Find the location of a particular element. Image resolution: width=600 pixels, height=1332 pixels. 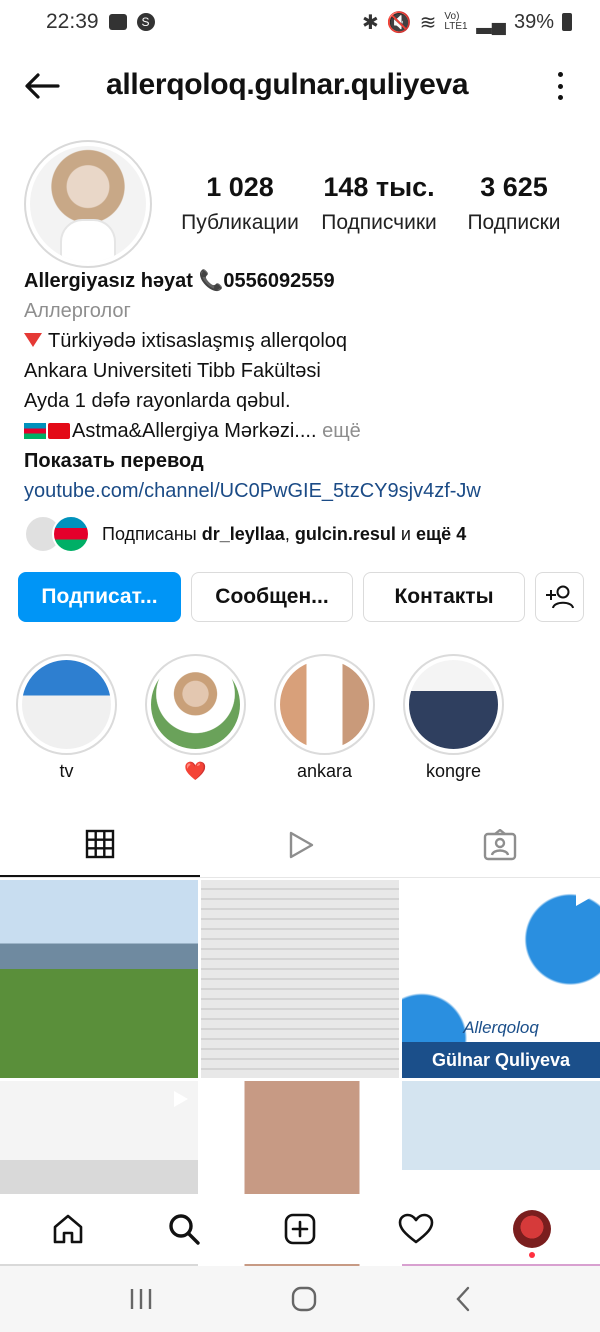

highlight-tv: tv is located at coordinates (66, 718).